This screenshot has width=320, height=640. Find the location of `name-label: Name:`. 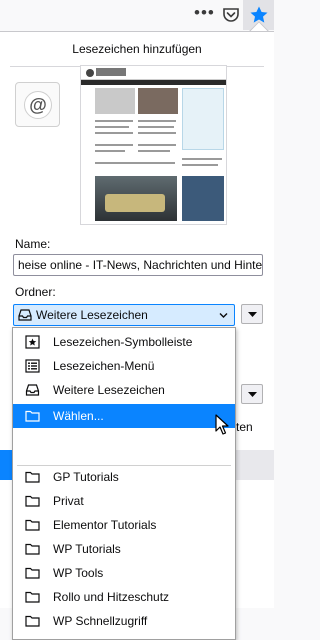

name-label: Name: is located at coordinates (33, 244).